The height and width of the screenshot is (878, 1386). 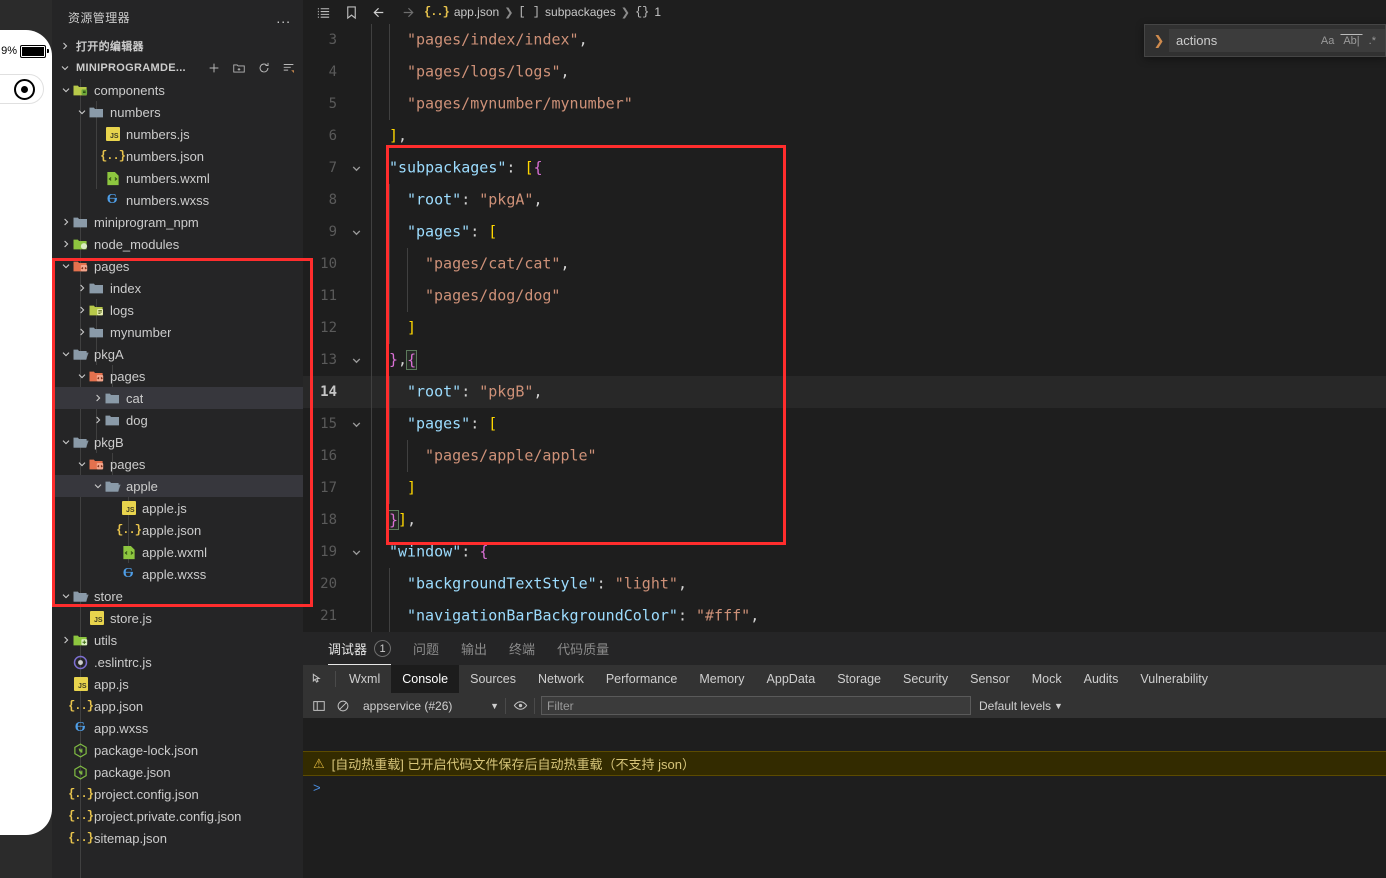 What do you see at coordinates (844, 168) in the screenshot?
I see `code-line: 7 "subpackages": [{` at bounding box center [844, 168].